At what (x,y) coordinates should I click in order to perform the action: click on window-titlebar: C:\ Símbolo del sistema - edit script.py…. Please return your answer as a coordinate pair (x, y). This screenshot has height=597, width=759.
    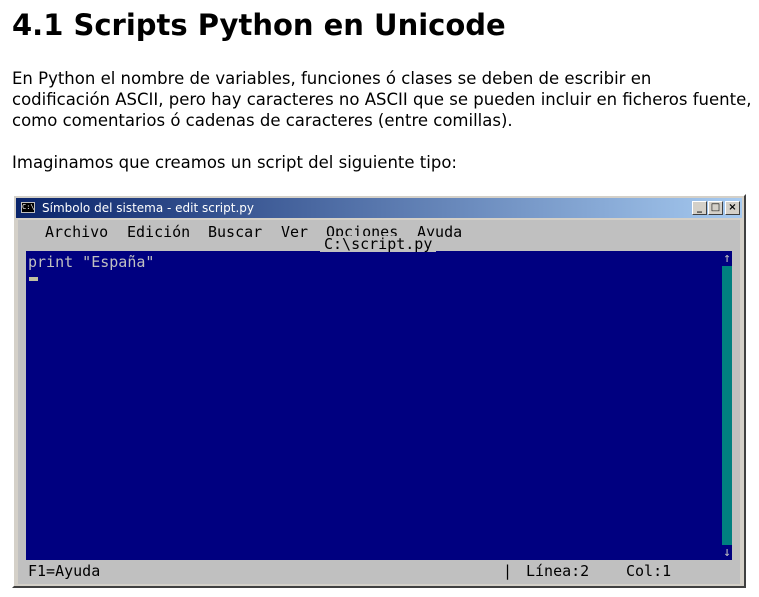
    Looking at the image, I should click on (379, 208).